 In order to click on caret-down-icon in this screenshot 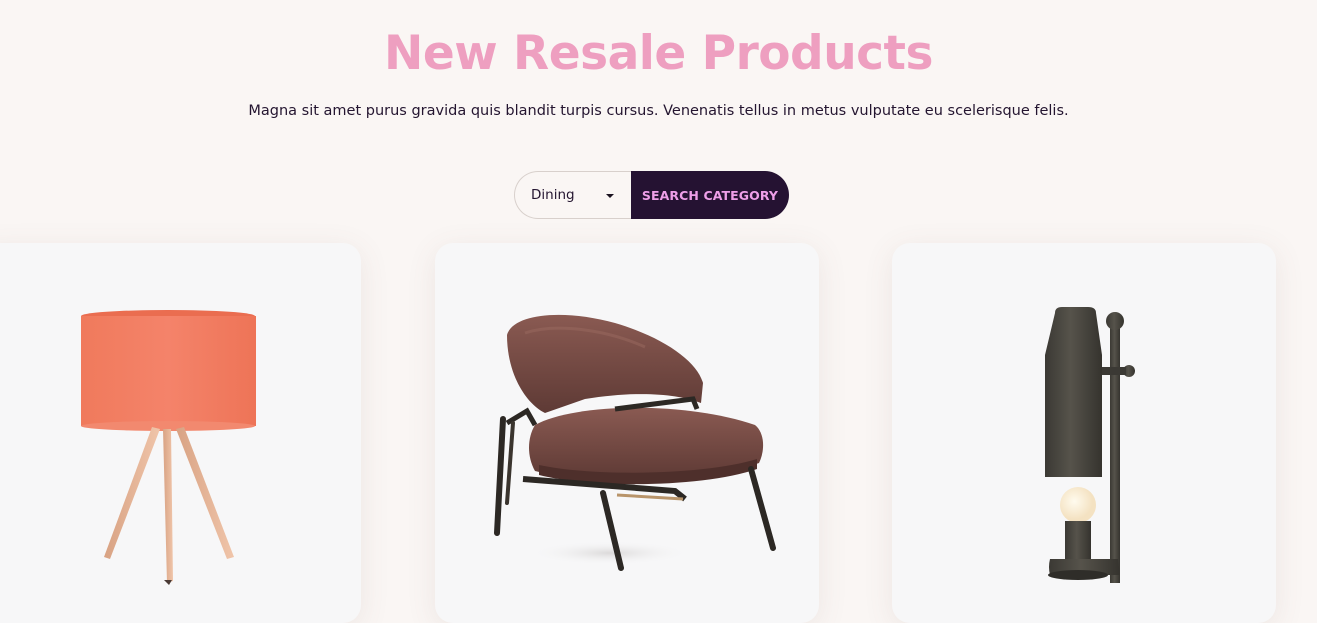, I will do `click(610, 196)`.